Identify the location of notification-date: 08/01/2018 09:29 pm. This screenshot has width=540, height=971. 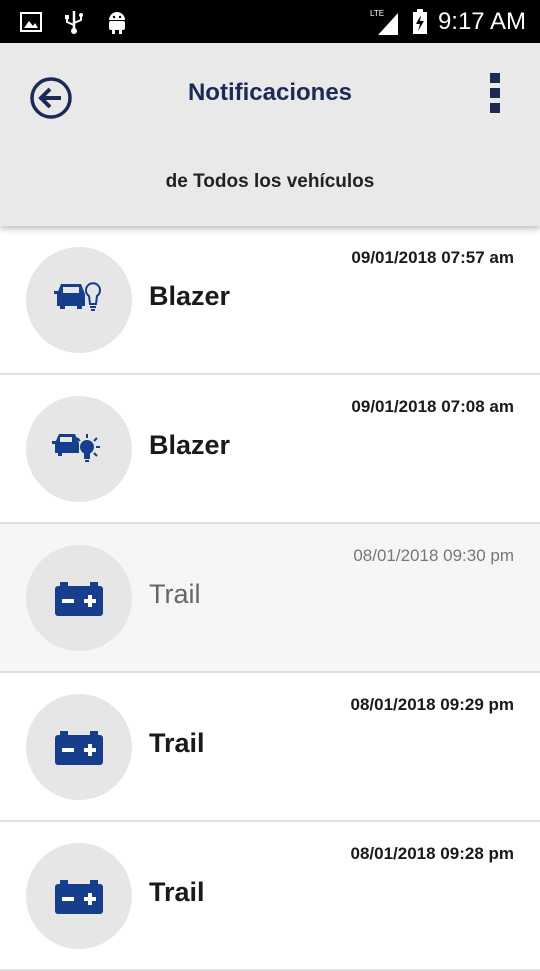
(432, 704).